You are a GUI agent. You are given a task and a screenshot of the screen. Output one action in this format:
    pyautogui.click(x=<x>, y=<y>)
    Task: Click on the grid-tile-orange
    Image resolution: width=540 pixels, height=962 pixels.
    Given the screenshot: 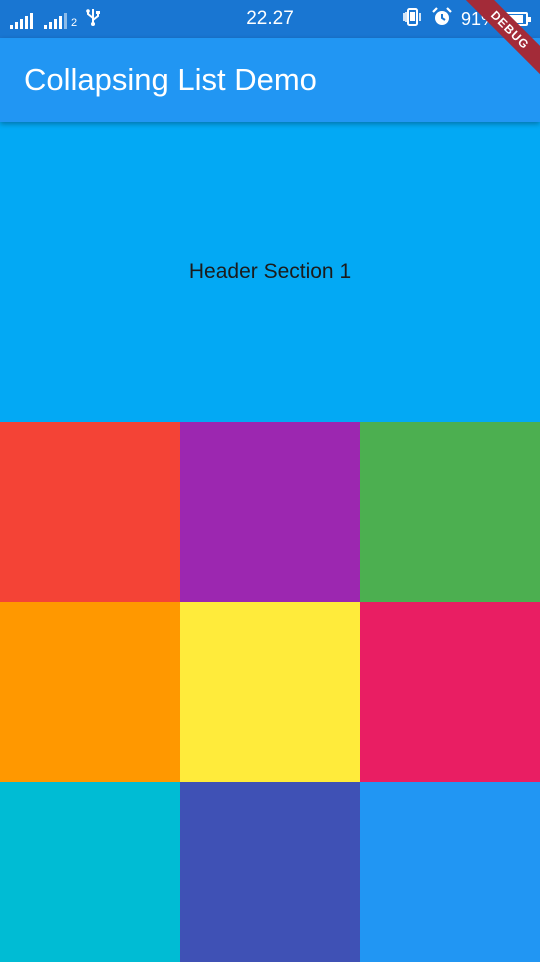 What is the action you would take?
    pyautogui.click(x=90, y=692)
    